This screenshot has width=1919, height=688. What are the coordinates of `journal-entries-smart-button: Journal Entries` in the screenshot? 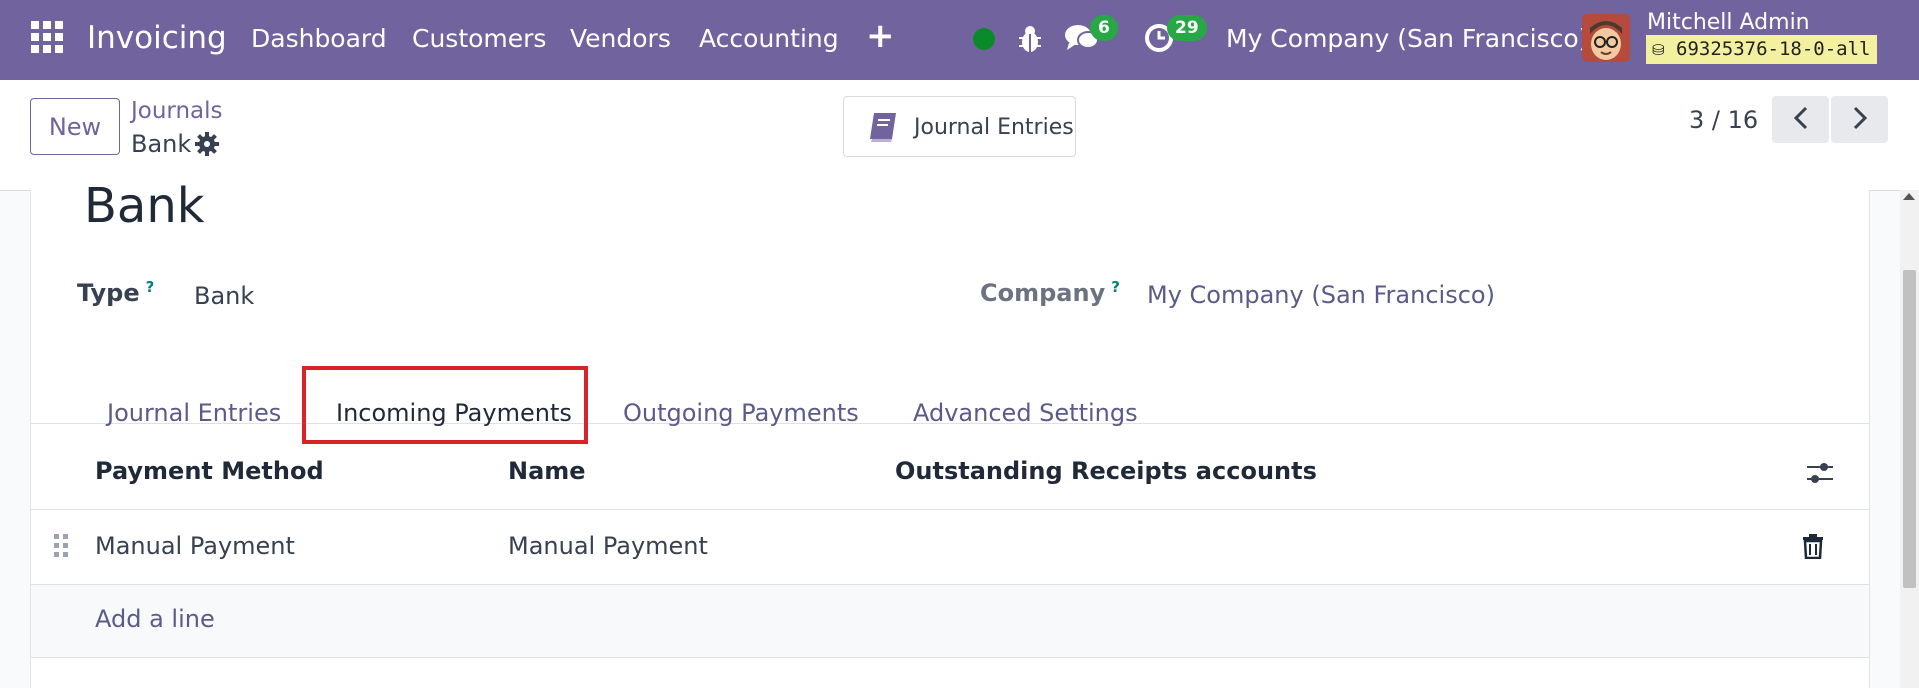 It's located at (959, 126).